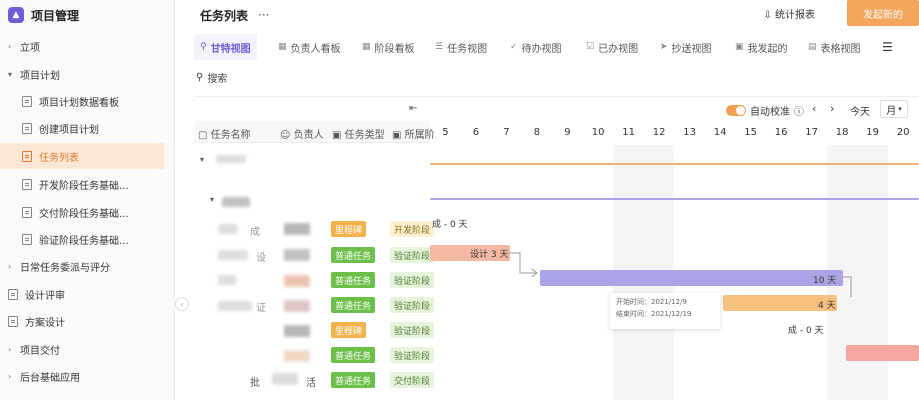 This screenshot has height=400, width=919. Describe the element at coordinates (834, 47) in the screenshot. I see `tab-table-view: ▤ 表格视图` at that location.